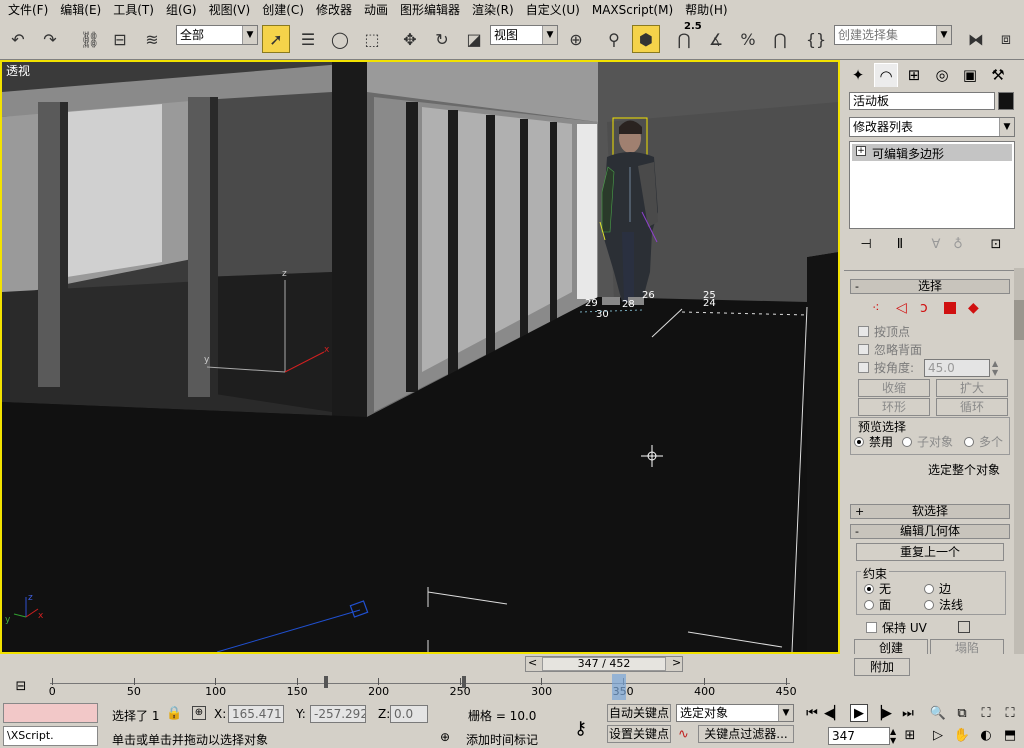  Describe the element at coordinates (930, 552) in the screenshot. I see `repeat-last-button: 重复上一个` at that location.